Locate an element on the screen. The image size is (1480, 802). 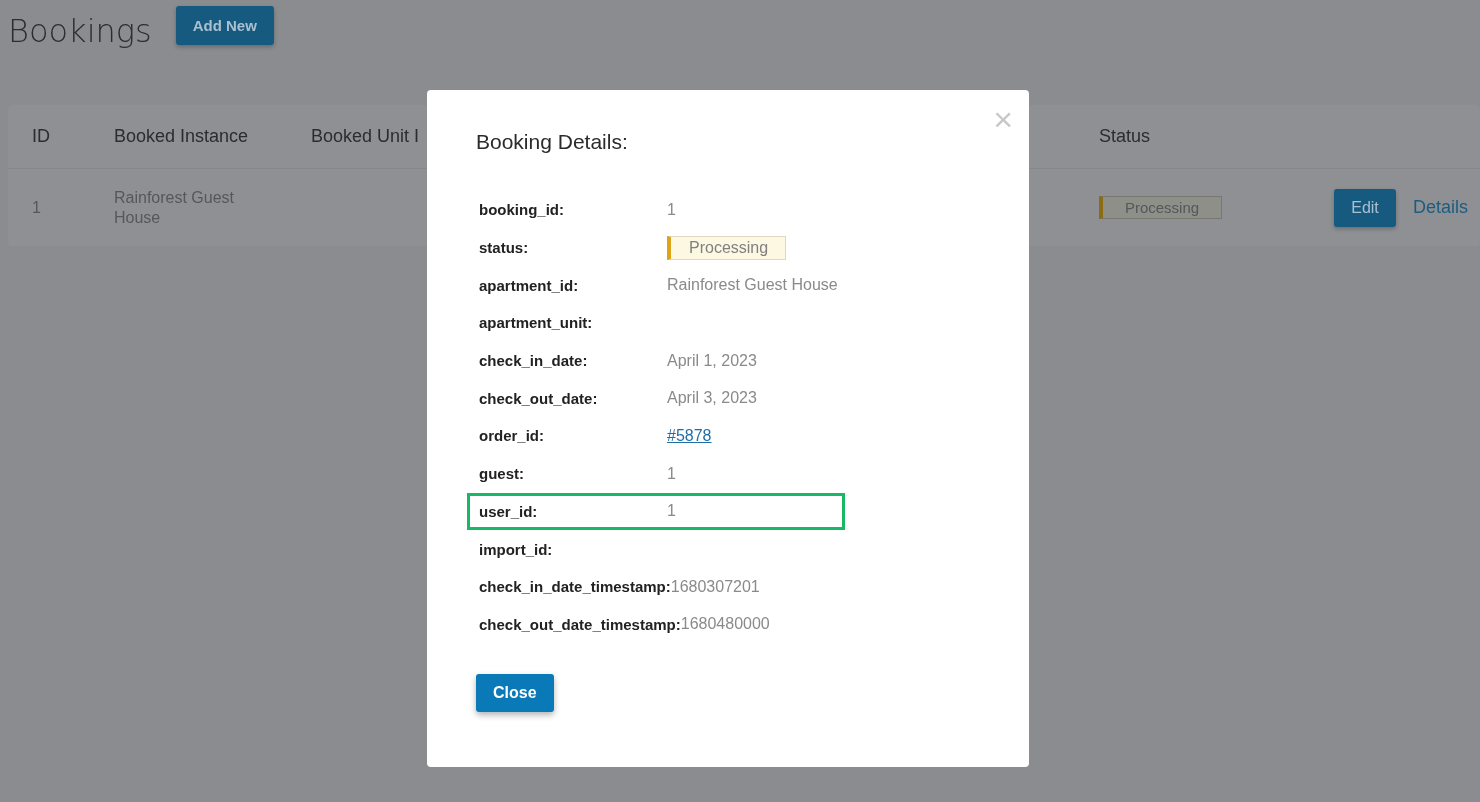
field-label: apartment_unit: is located at coordinates (536, 323).